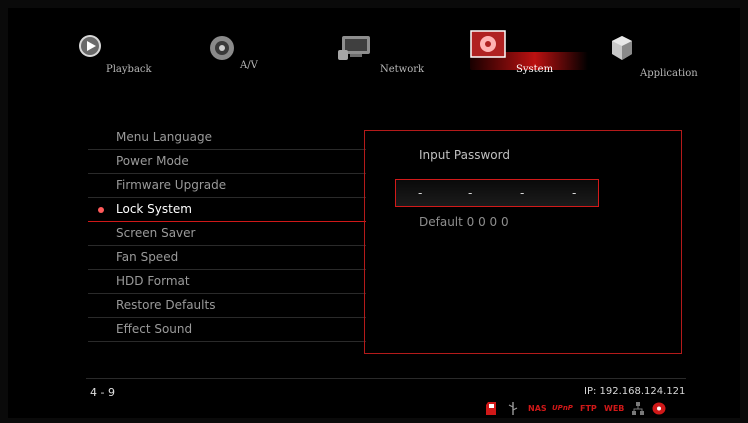 The width and height of the screenshot is (748, 423). What do you see at coordinates (123, 55) in the screenshot?
I see `category-playback: Playback` at bounding box center [123, 55].